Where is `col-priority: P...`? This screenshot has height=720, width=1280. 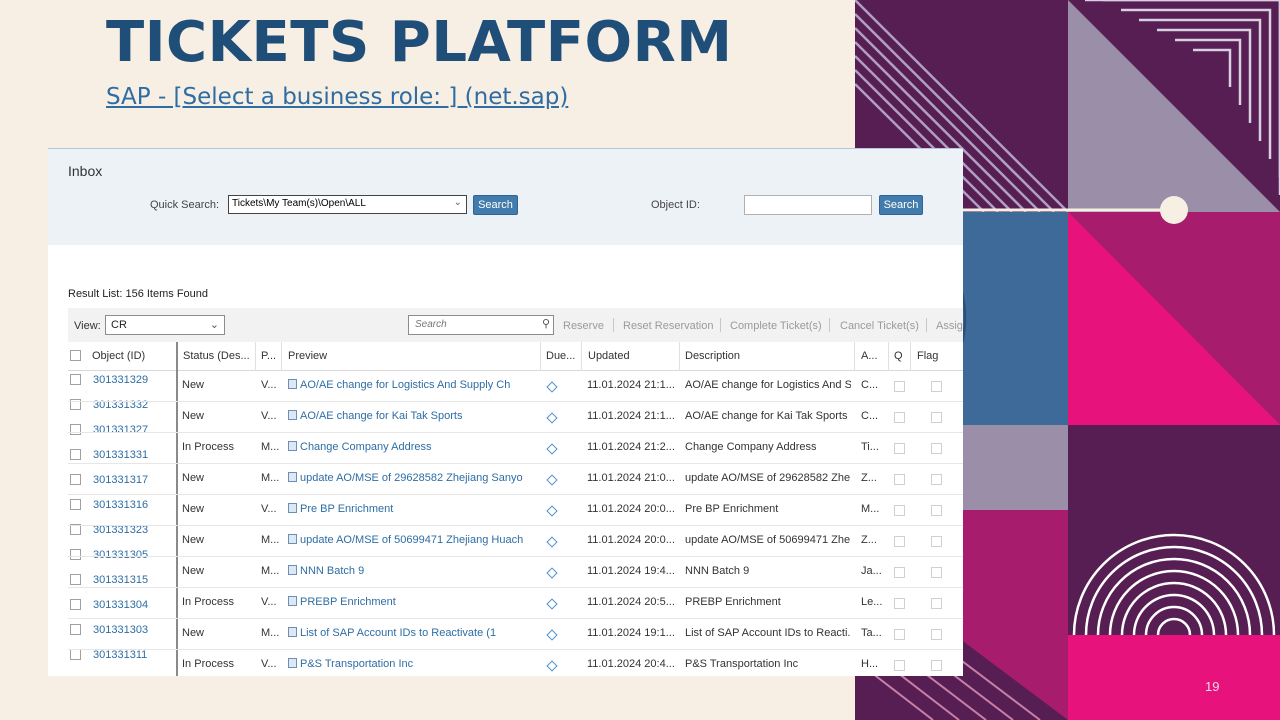
col-priority: P... is located at coordinates (272, 356).